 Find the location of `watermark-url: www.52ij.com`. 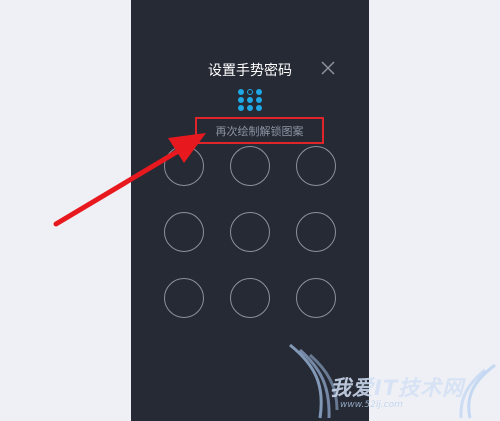

watermark-url: www.52ij.com is located at coordinates (371, 405).